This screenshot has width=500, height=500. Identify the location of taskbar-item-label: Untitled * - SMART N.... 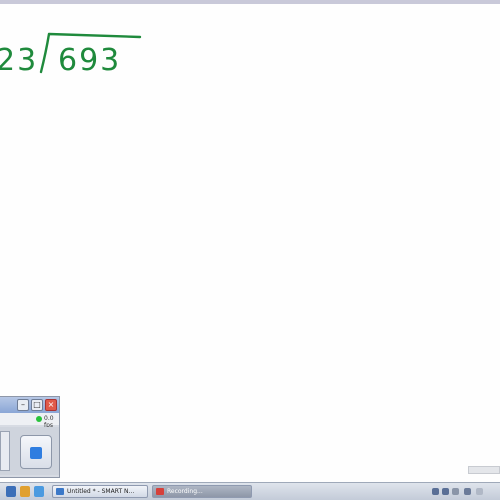
(101, 491).